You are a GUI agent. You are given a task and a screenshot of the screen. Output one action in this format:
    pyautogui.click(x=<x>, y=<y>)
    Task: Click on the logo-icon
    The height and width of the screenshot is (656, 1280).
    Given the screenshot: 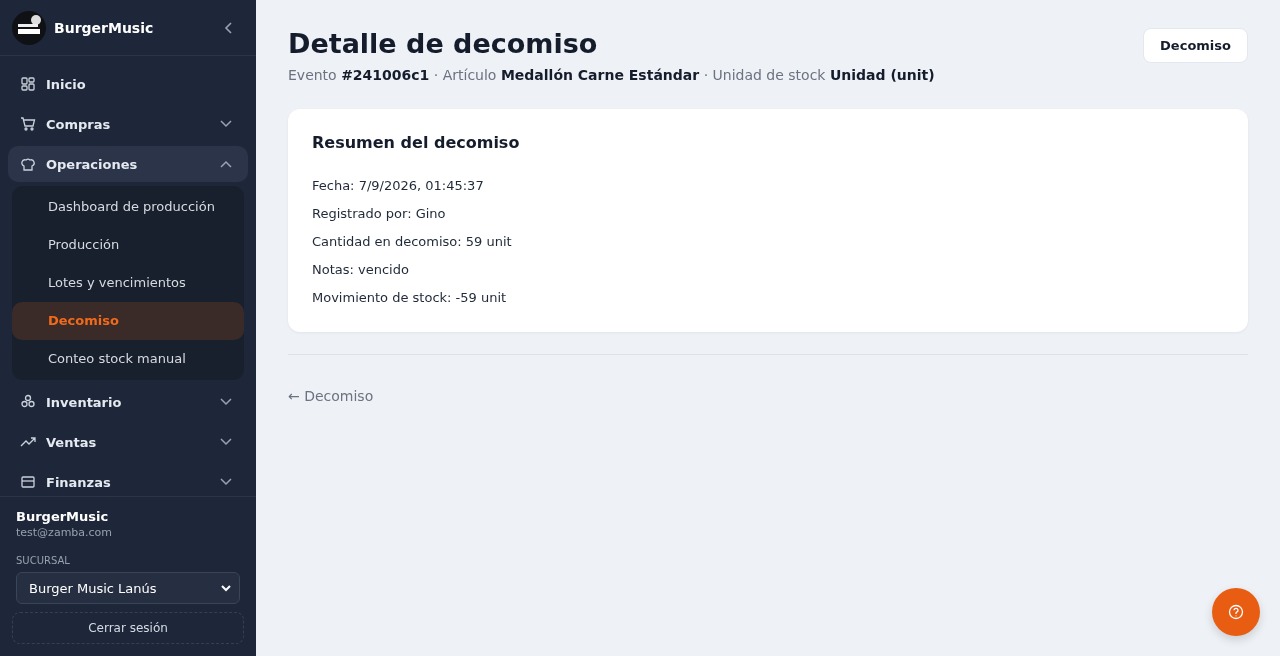 What is the action you would take?
    pyautogui.click(x=29, y=27)
    